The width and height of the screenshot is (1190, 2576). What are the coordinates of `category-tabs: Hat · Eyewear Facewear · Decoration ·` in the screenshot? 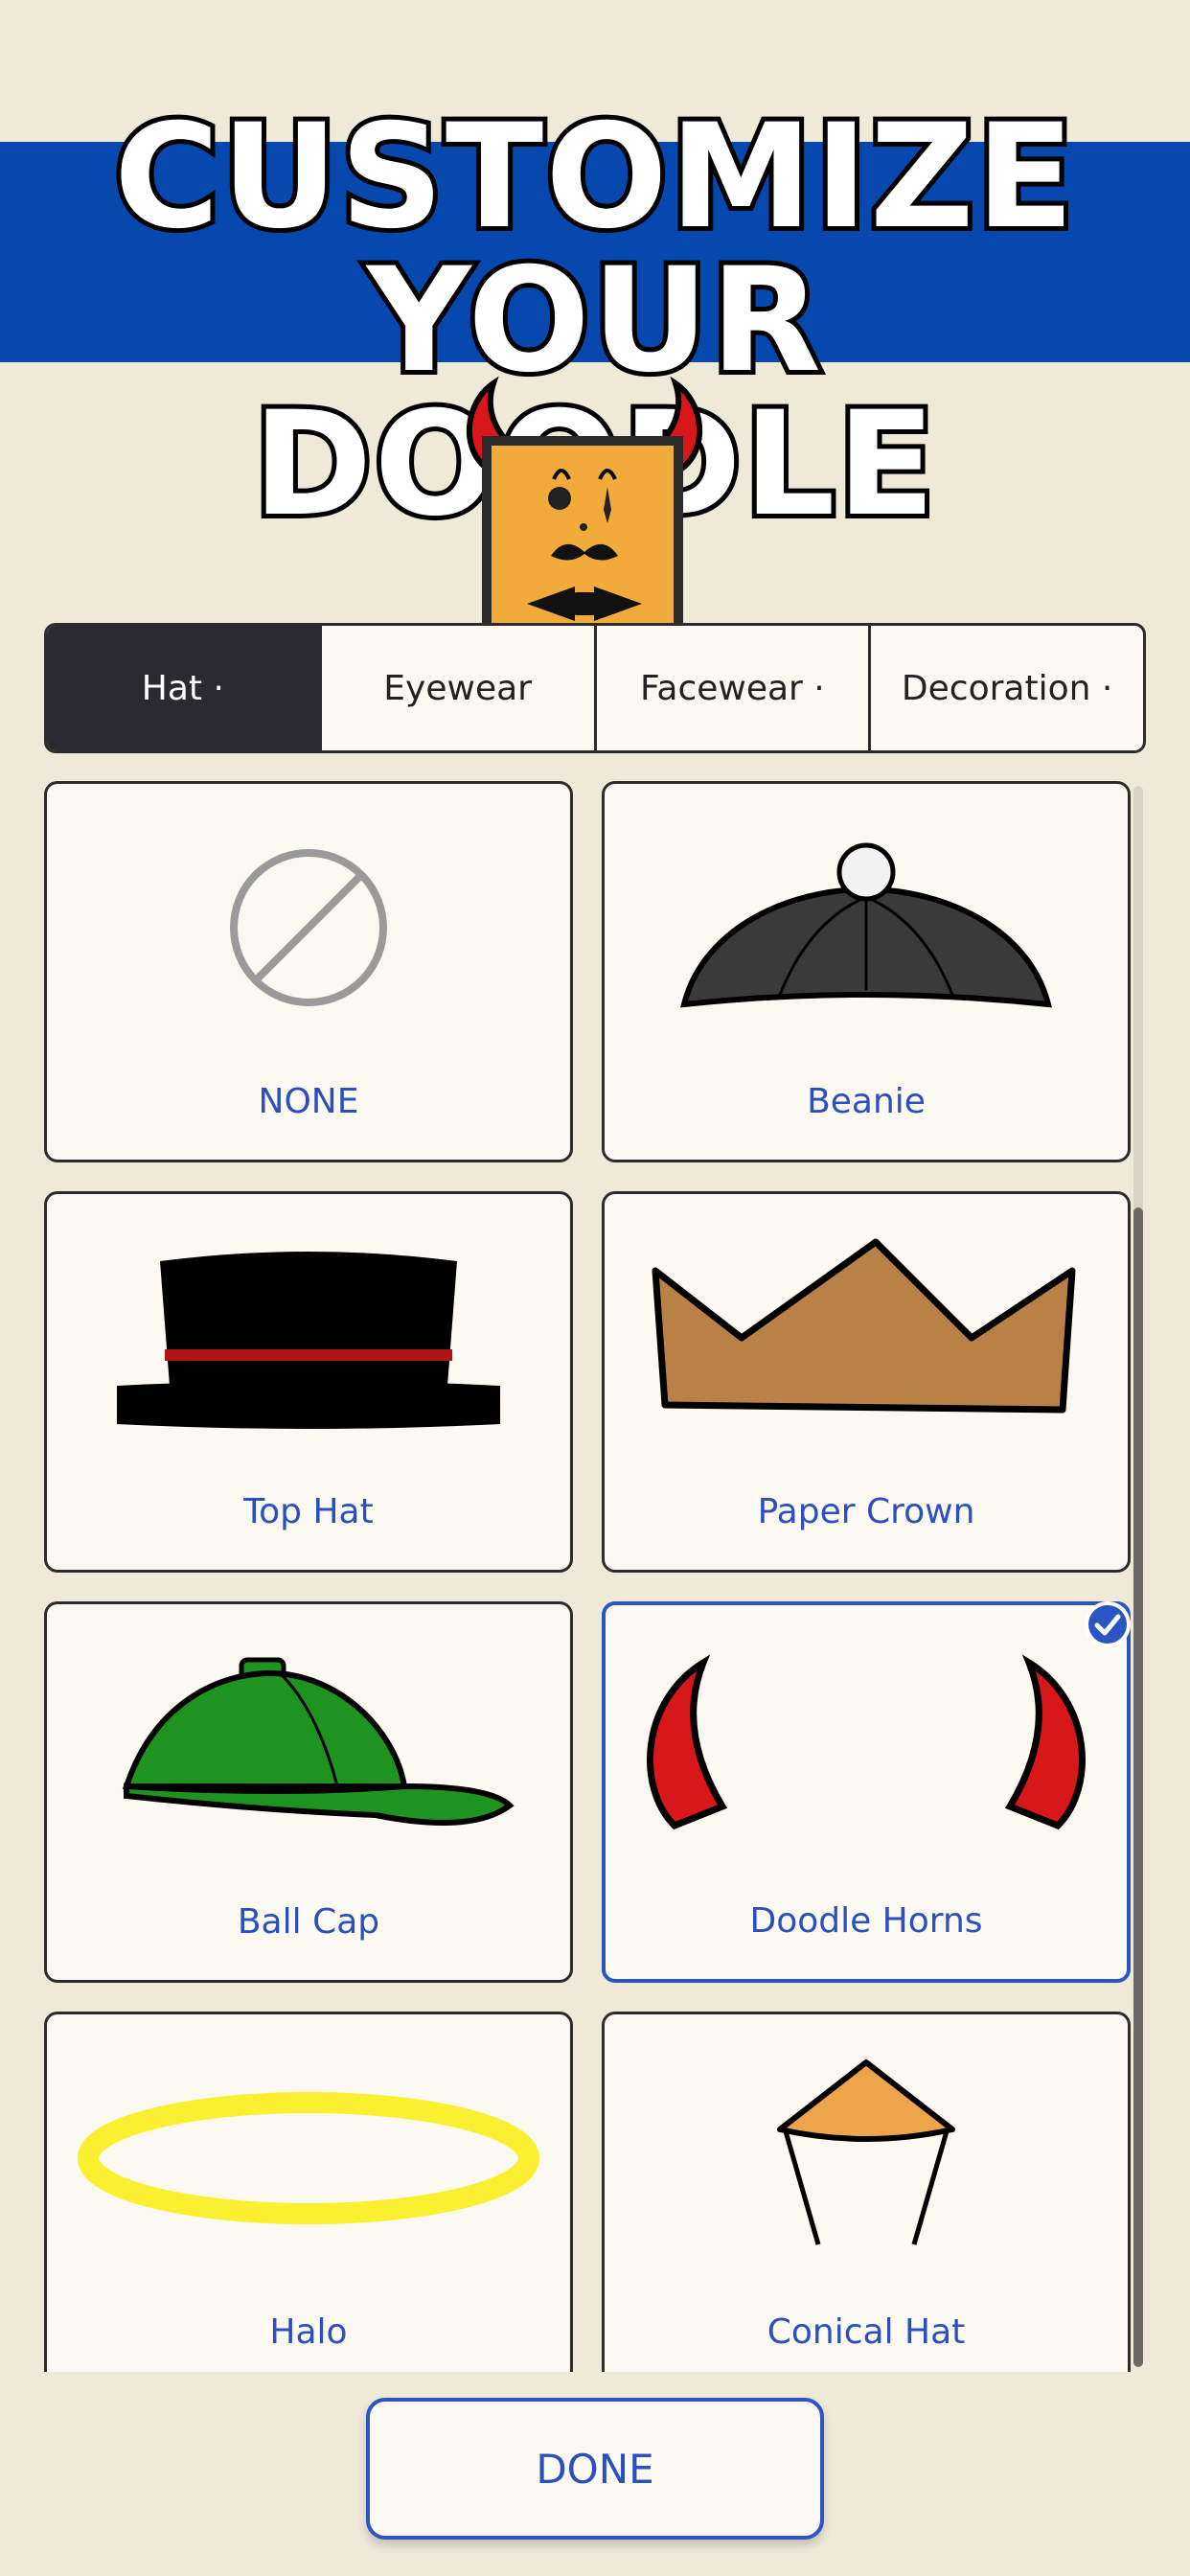 It's located at (595, 688).